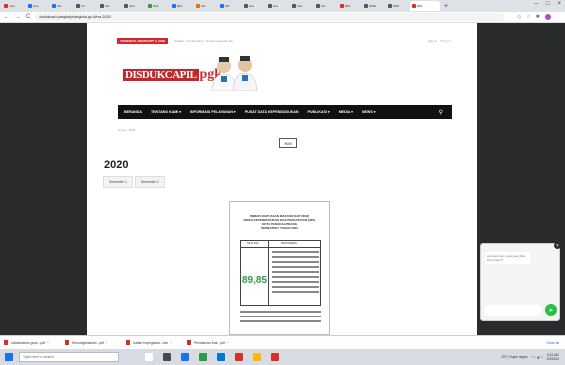  I want to click on browser-tab: cov, so click(325, 6).